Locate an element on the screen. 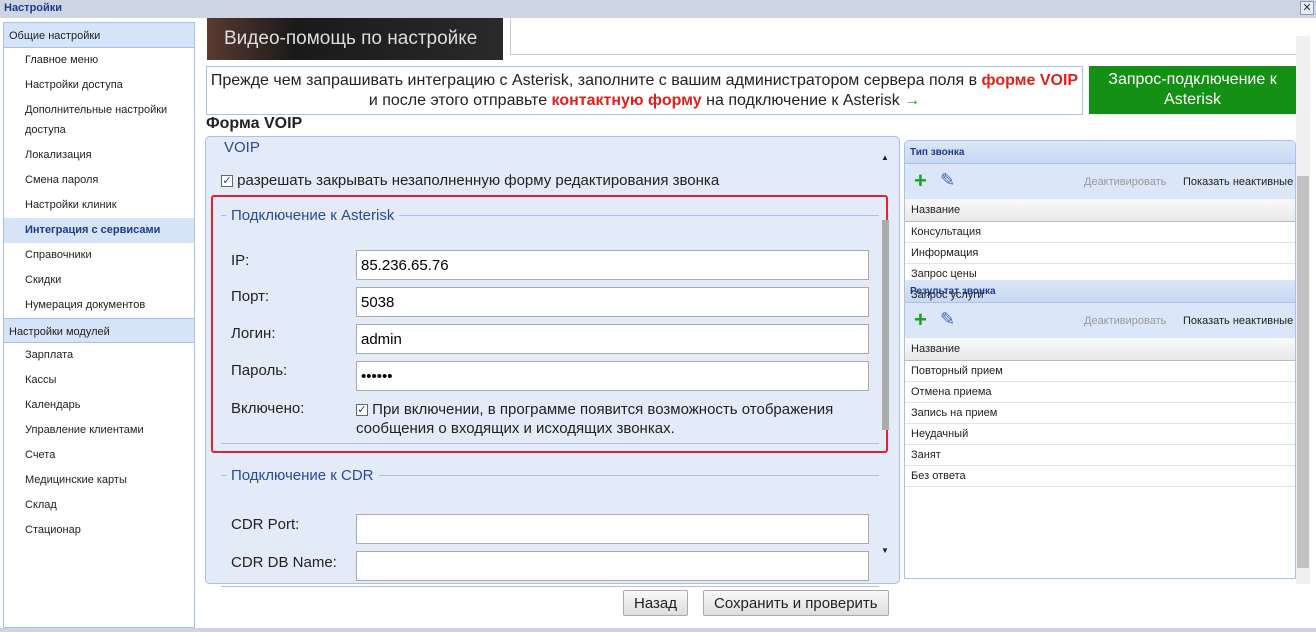 The height and width of the screenshot is (632, 1316). allow-close-checkbox: ✓ is located at coordinates (227, 181).